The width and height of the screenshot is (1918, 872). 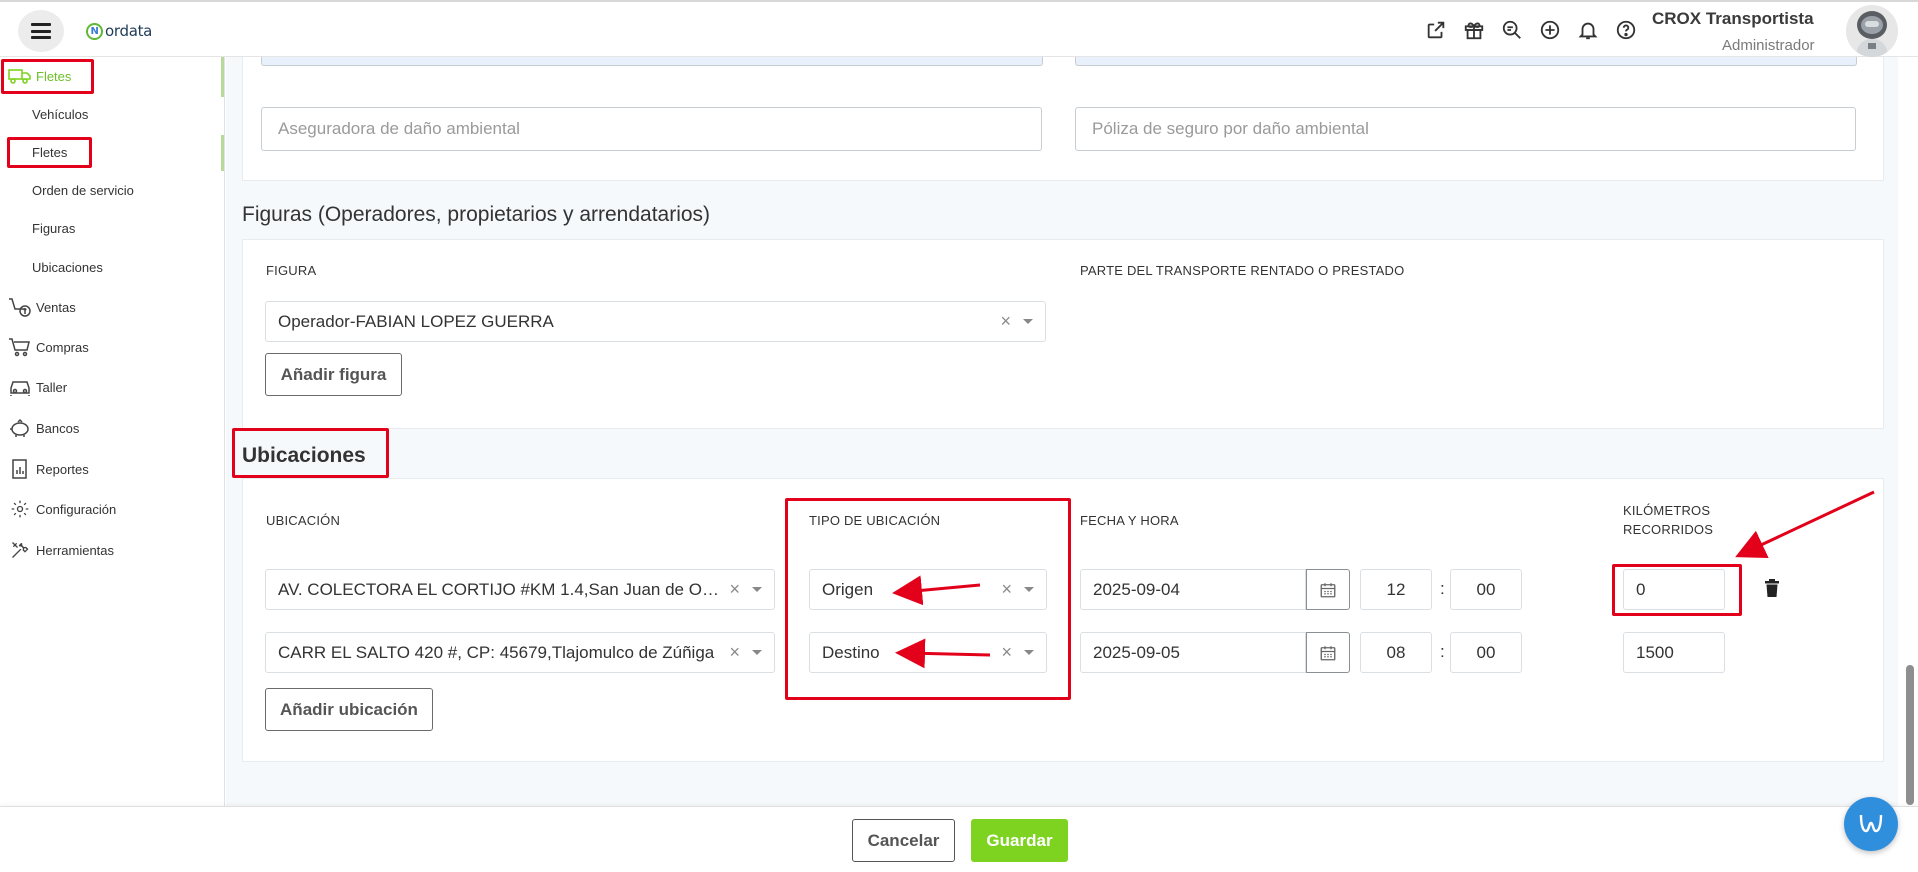 I want to click on annotation-arrows, so click(x=1383, y=579).